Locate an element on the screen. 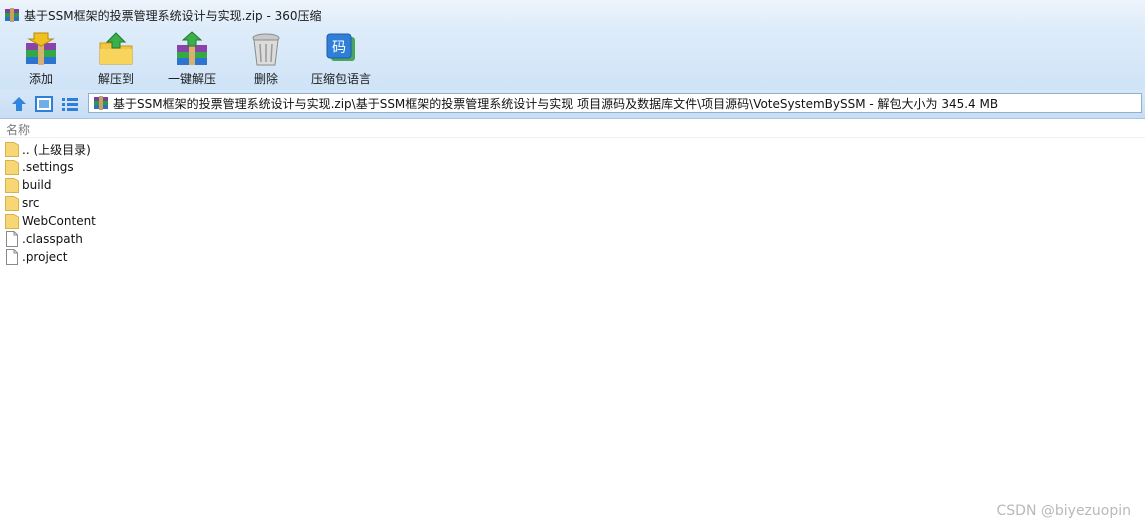 The image size is (1145, 530). folder-row: .settings is located at coordinates (200, 167).